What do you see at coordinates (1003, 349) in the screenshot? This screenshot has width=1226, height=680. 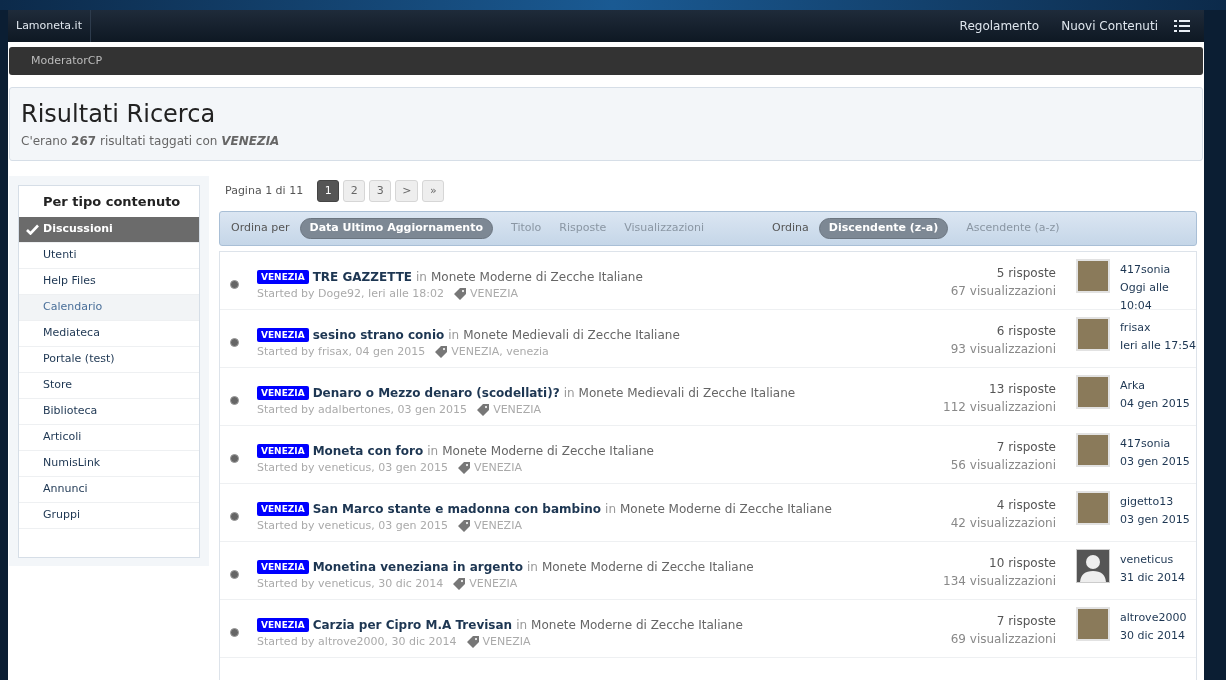 I see `view-count: 93 visualizzazioni` at bounding box center [1003, 349].